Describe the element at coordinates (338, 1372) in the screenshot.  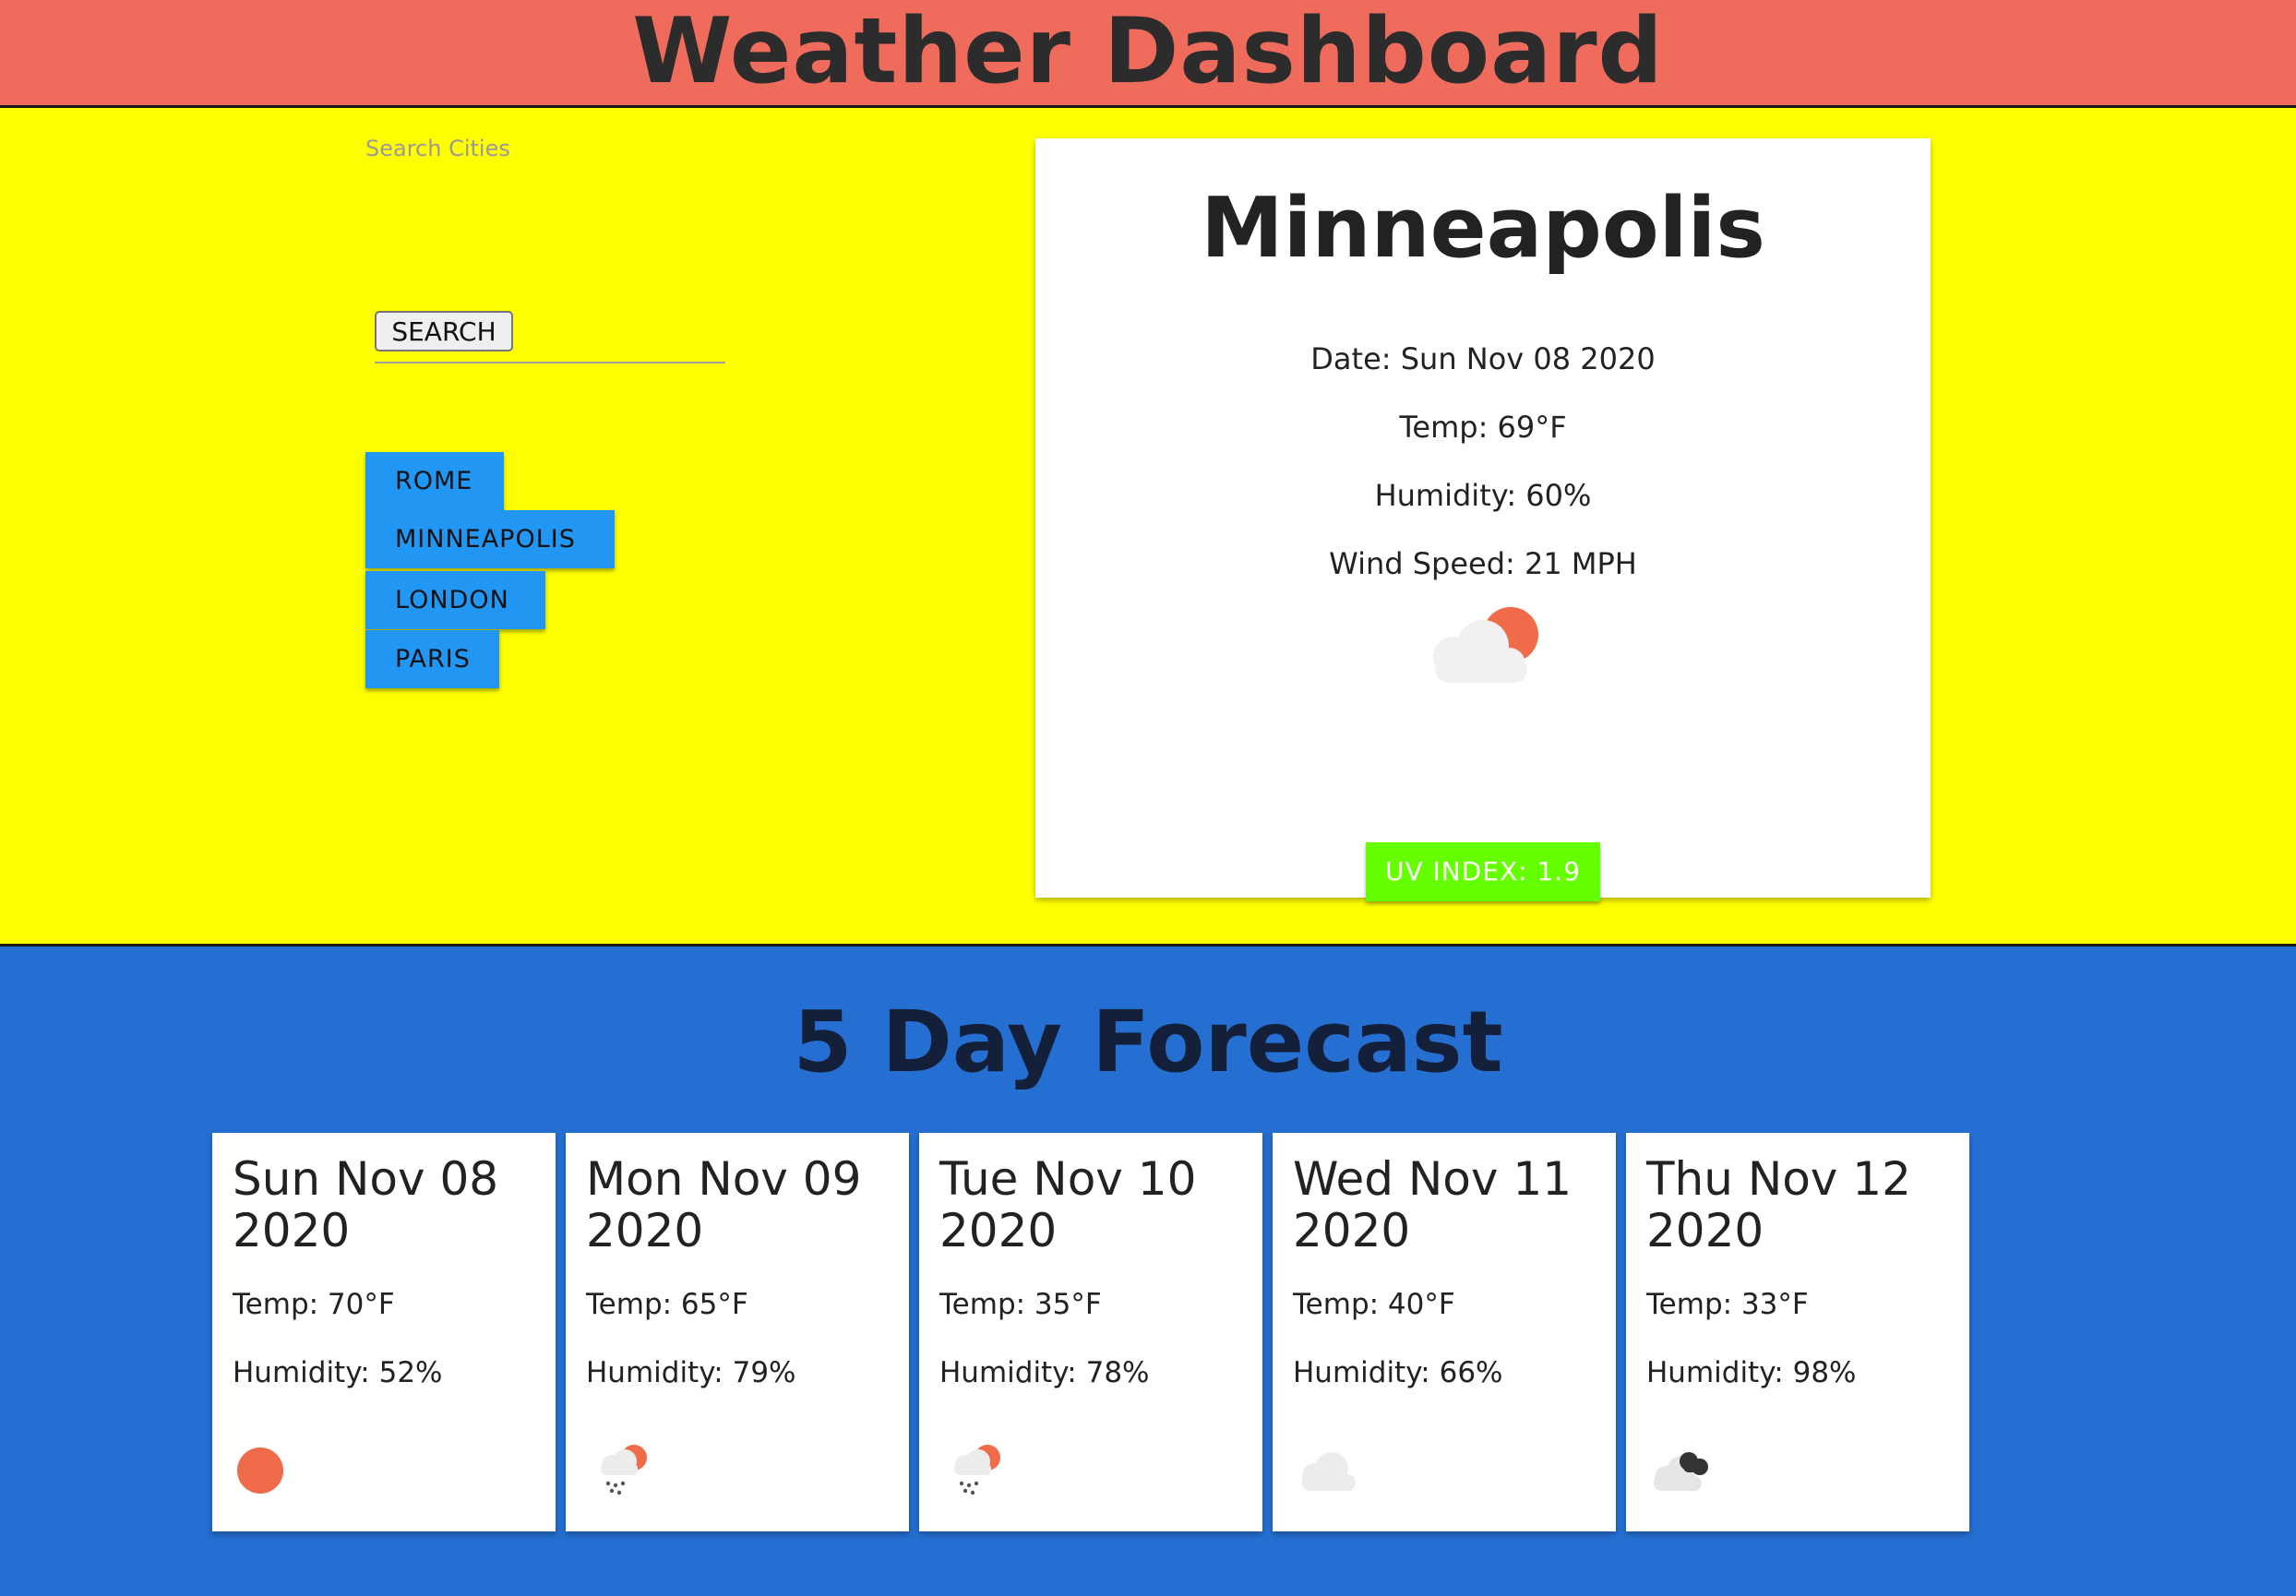
I see `forecast-humidity: Humidity: 52%` at that location.